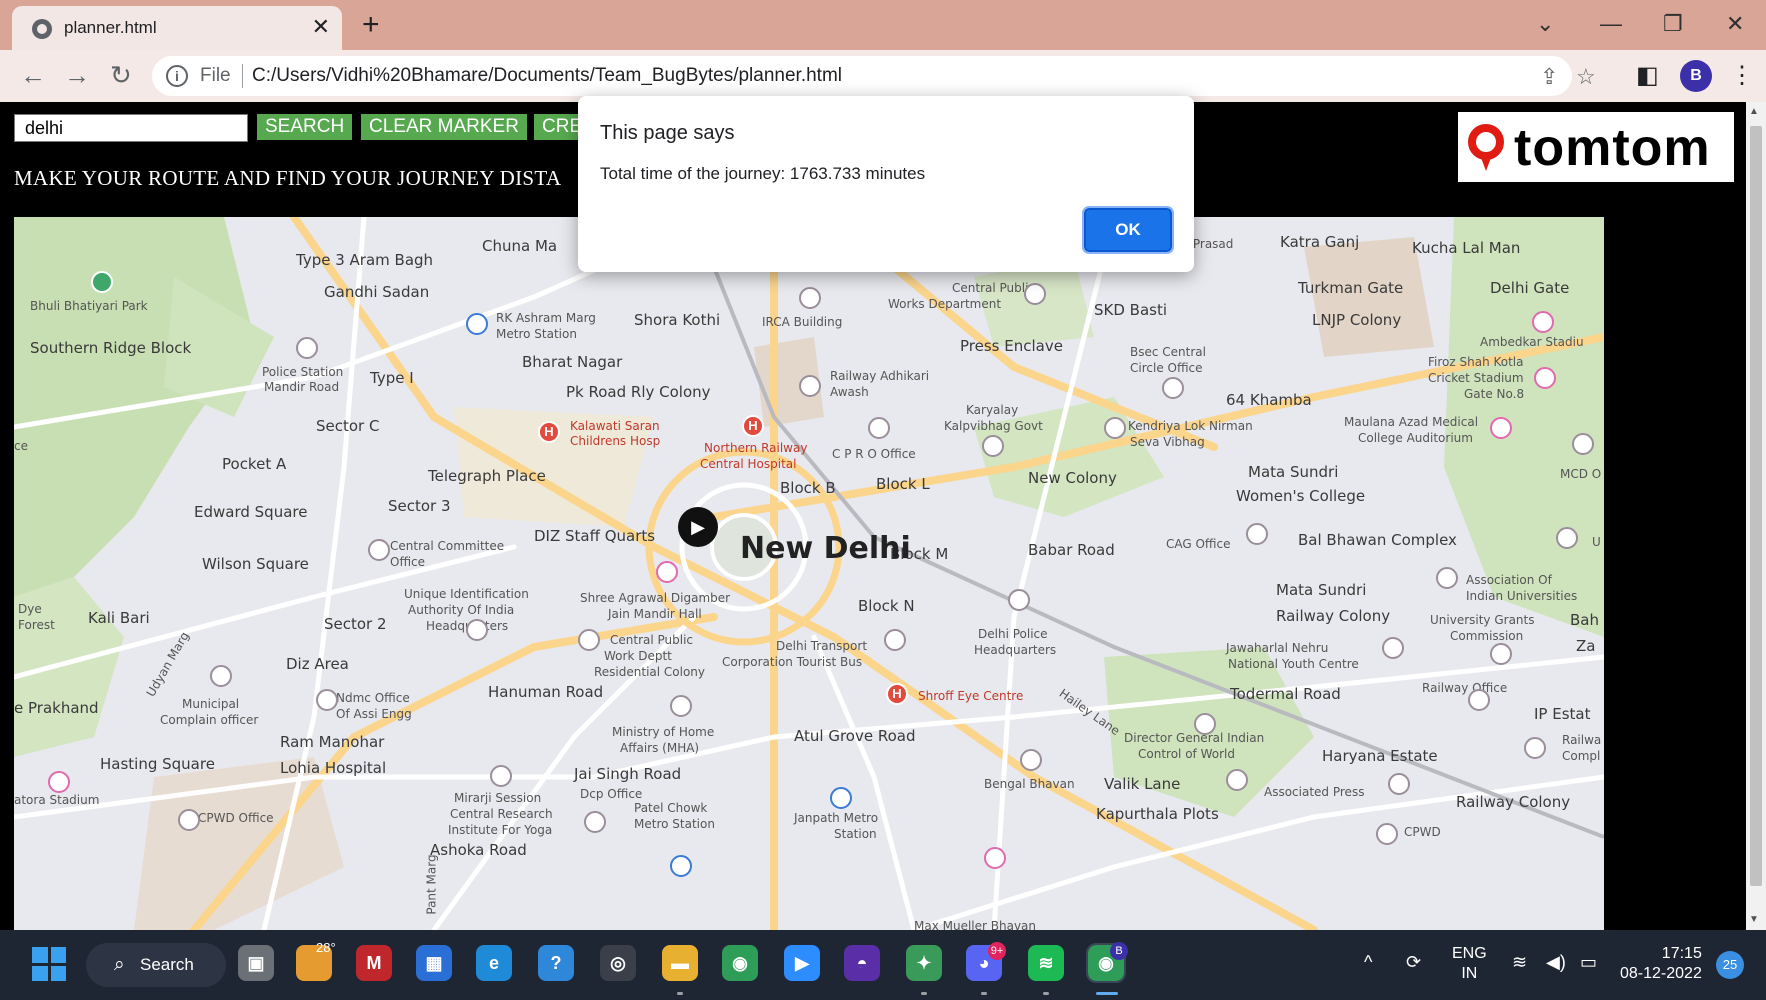 The width and height of the screenshot is (1766, 1000). I want to click on location-marker-icon: ▶, so click(698, 527).